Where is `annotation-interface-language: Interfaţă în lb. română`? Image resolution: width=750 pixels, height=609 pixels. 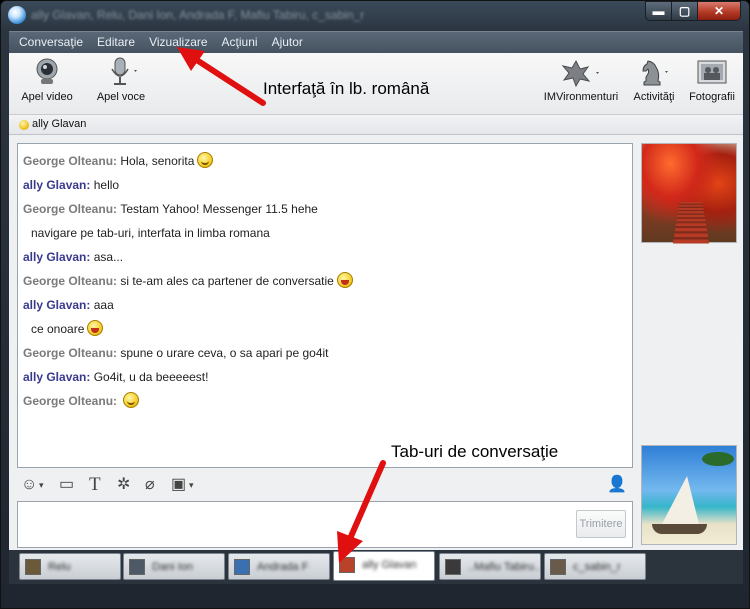 annotation-interface-language: Interfaţă în lb. română is located at coordinates (346, 88).